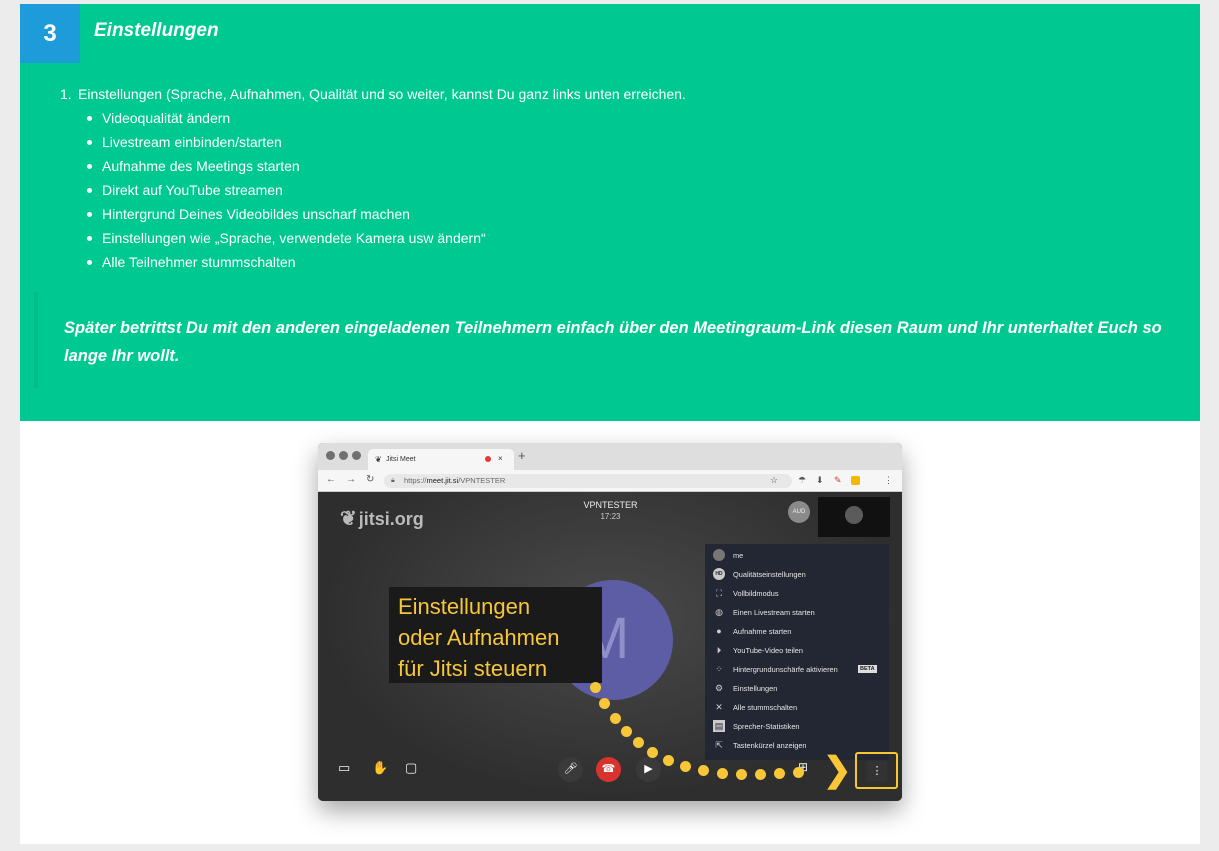  I want to click on beta-badge: BETA, so click(867, 669).